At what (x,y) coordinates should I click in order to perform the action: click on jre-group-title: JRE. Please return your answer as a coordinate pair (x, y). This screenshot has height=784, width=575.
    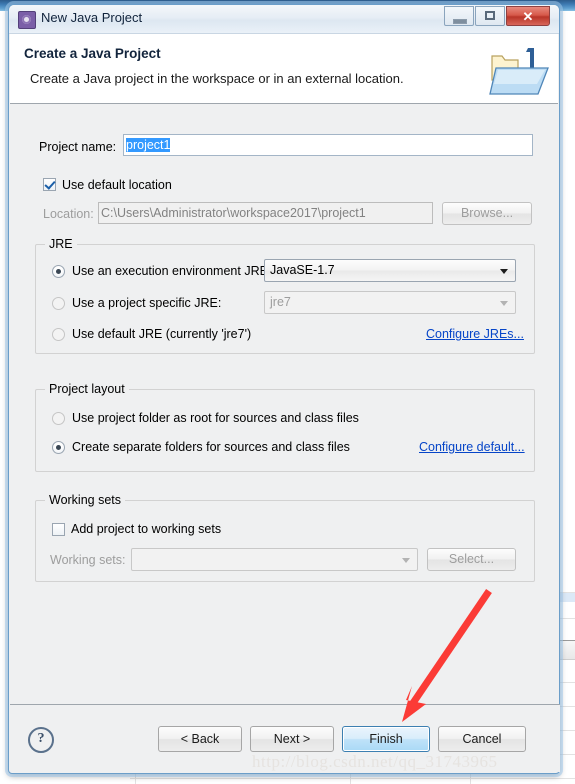
    Looking at the image, I should click on (61, 244).